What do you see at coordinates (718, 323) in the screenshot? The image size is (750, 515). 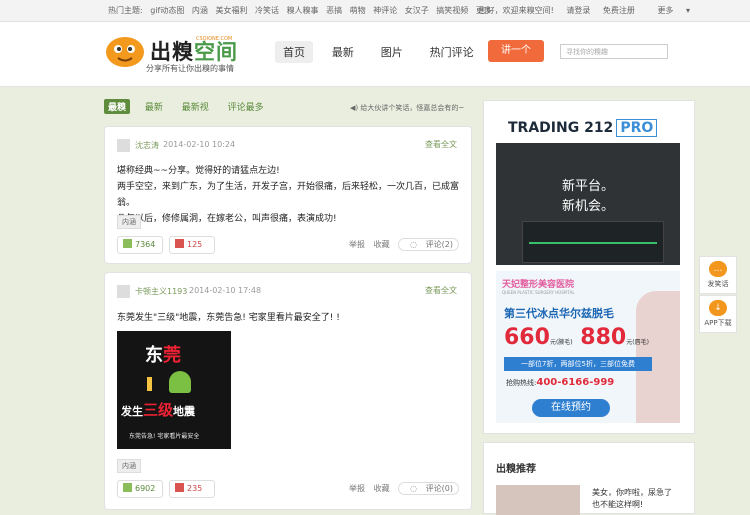 I see `float-label: APP下载` at bounding box center [718, 323].